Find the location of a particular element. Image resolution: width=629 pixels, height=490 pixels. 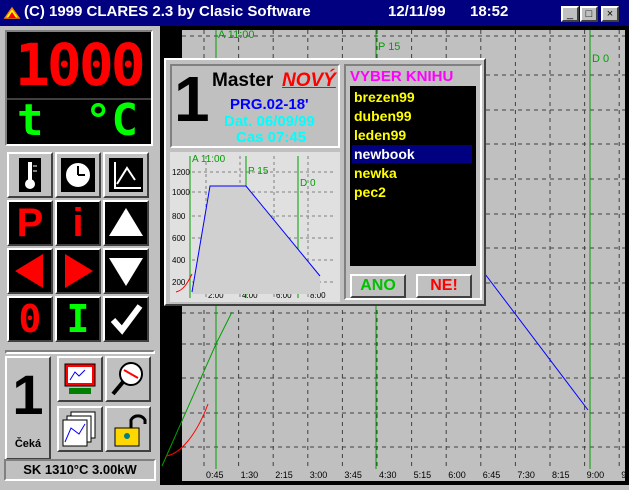

lcd-display: 1000 t °C is located at coordinates (79, 88).